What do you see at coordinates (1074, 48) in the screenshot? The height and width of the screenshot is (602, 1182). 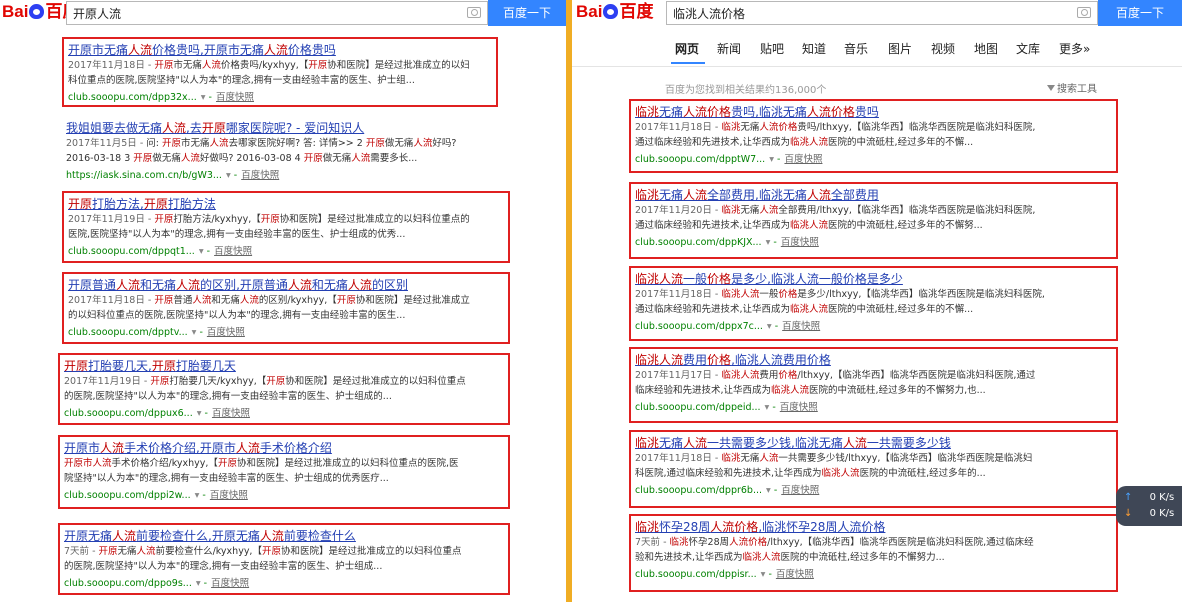 I see `nav-tab: 更多»` at bounding box center [1074, 48].